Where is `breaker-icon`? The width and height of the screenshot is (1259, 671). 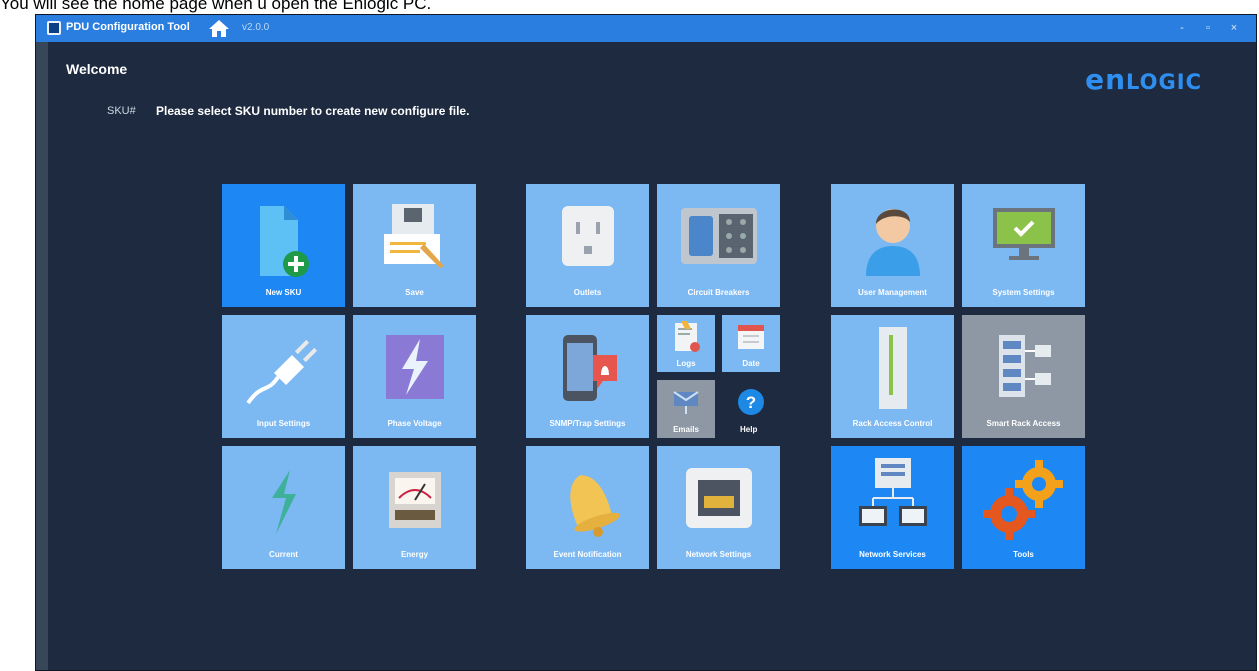
breaker-icon is located at coordinates (718, 236).